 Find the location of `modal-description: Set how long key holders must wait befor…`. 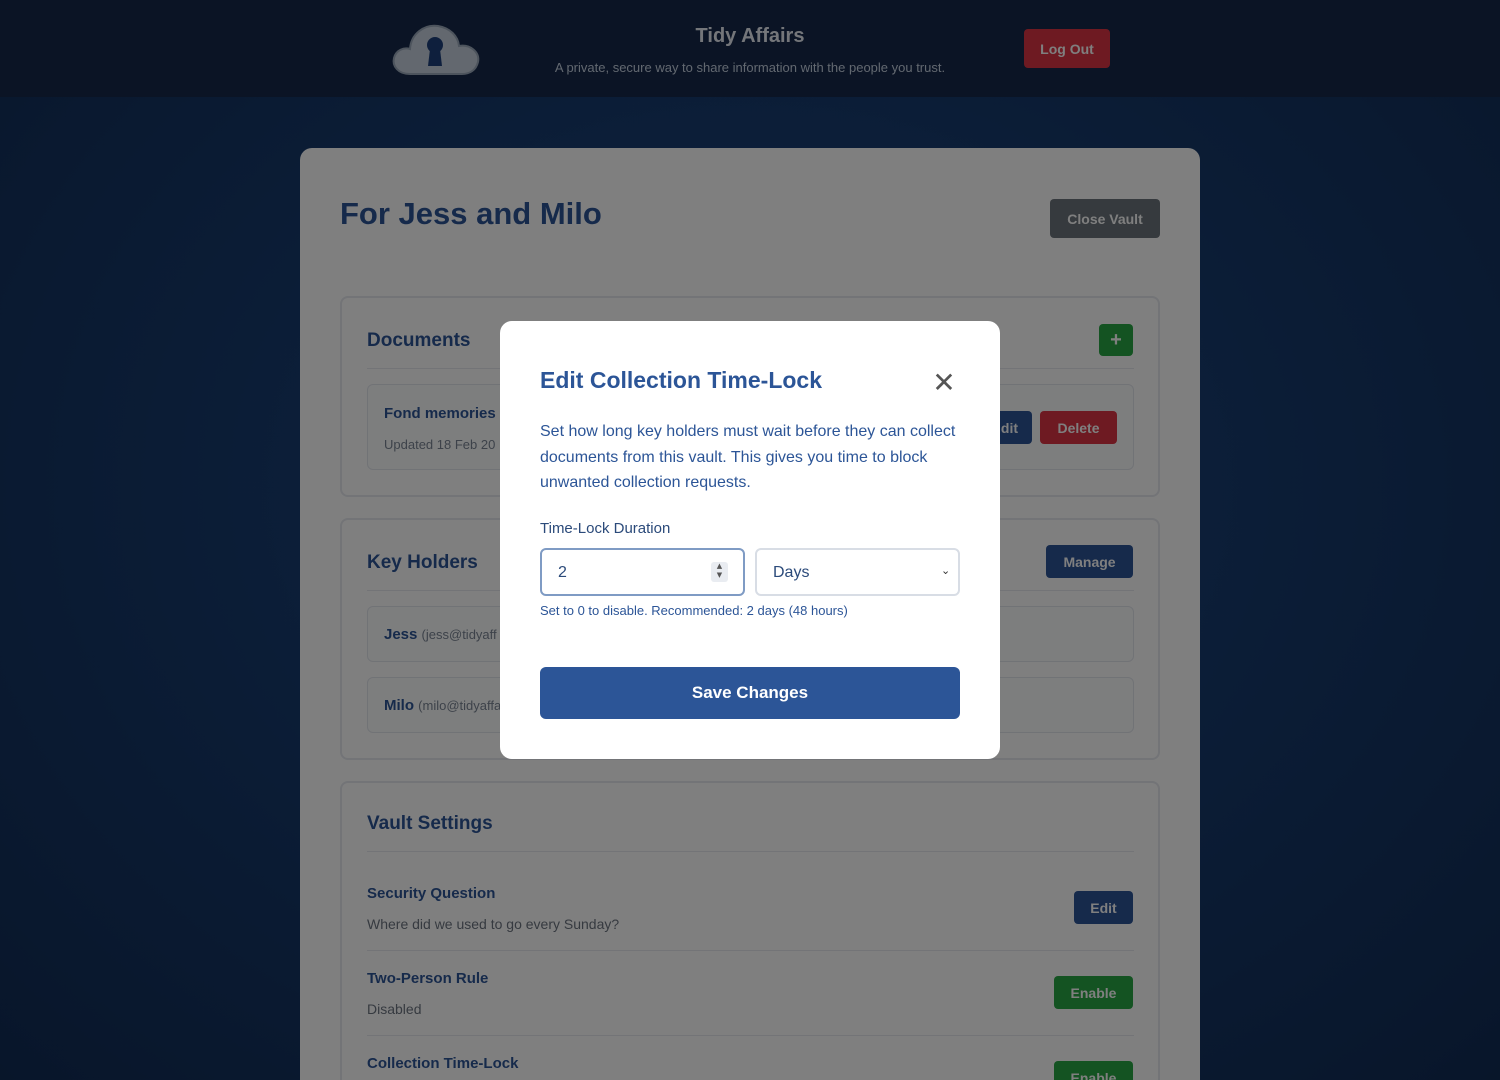

modal-description: Set how long key holders must wait befor… is located at coordinates (748, 457).